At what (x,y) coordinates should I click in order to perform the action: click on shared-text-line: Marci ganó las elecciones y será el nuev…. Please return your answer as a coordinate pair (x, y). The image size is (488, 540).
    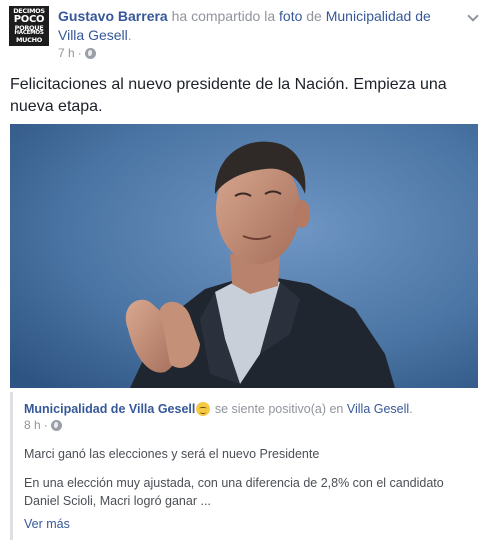
    Looking at the image, I should click on (172, 454).